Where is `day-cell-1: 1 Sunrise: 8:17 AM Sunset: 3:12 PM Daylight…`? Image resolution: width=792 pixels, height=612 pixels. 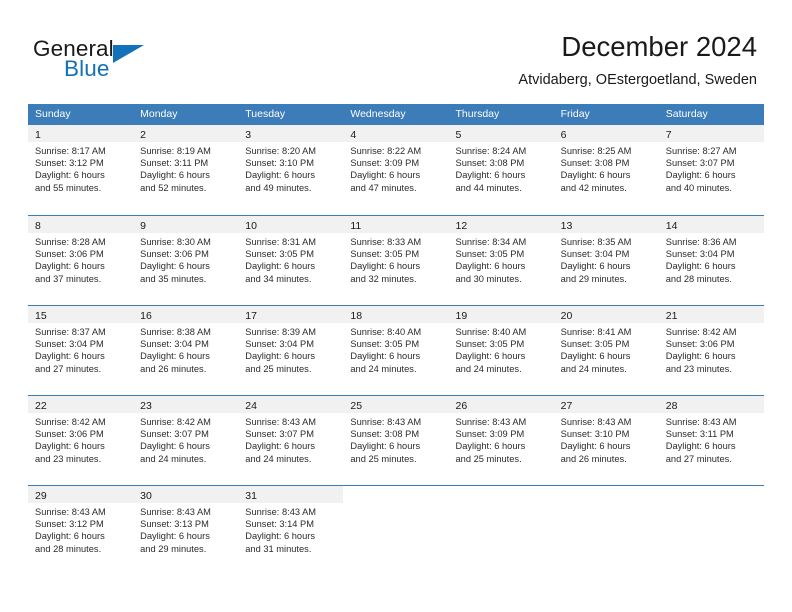 day-cell-1: 1 Sunrise: 8:17 AM Sunset: 3:12 PM Daylight… is located at coordinates (81, 170).